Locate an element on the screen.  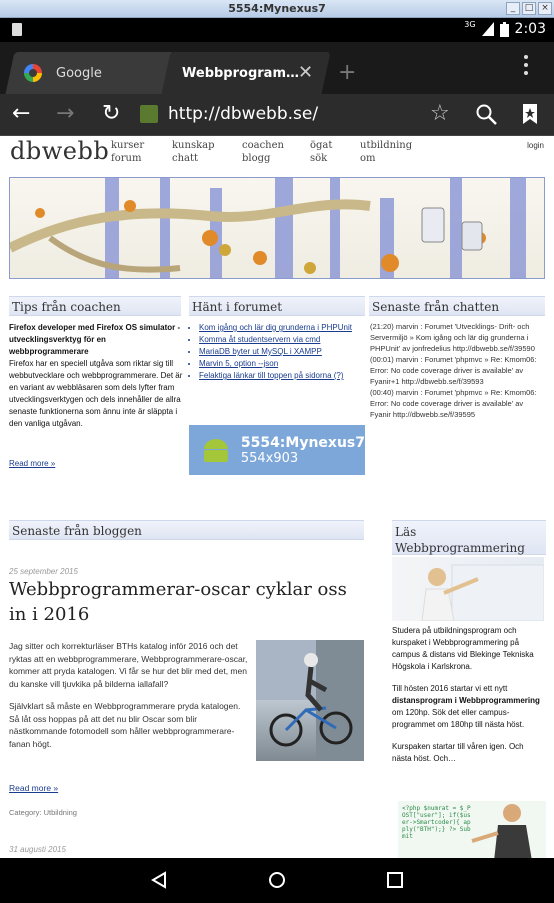
recents-icon is located at coordinates (395, 880).